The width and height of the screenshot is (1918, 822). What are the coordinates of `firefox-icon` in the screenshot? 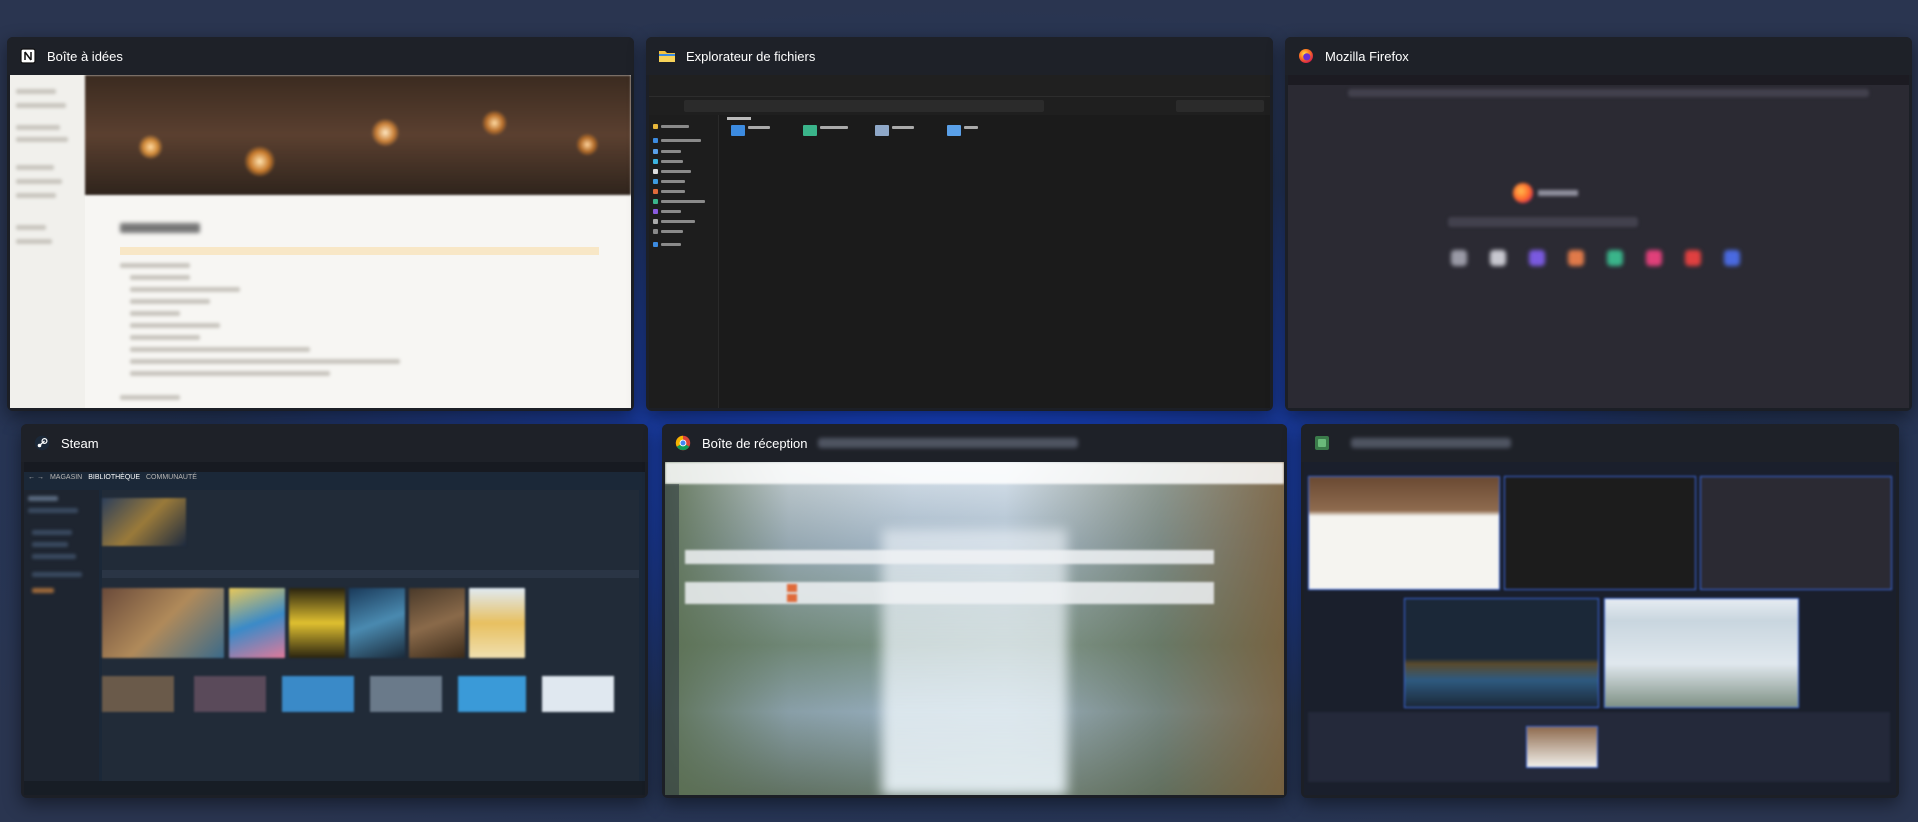 It's located at (1306, 56).